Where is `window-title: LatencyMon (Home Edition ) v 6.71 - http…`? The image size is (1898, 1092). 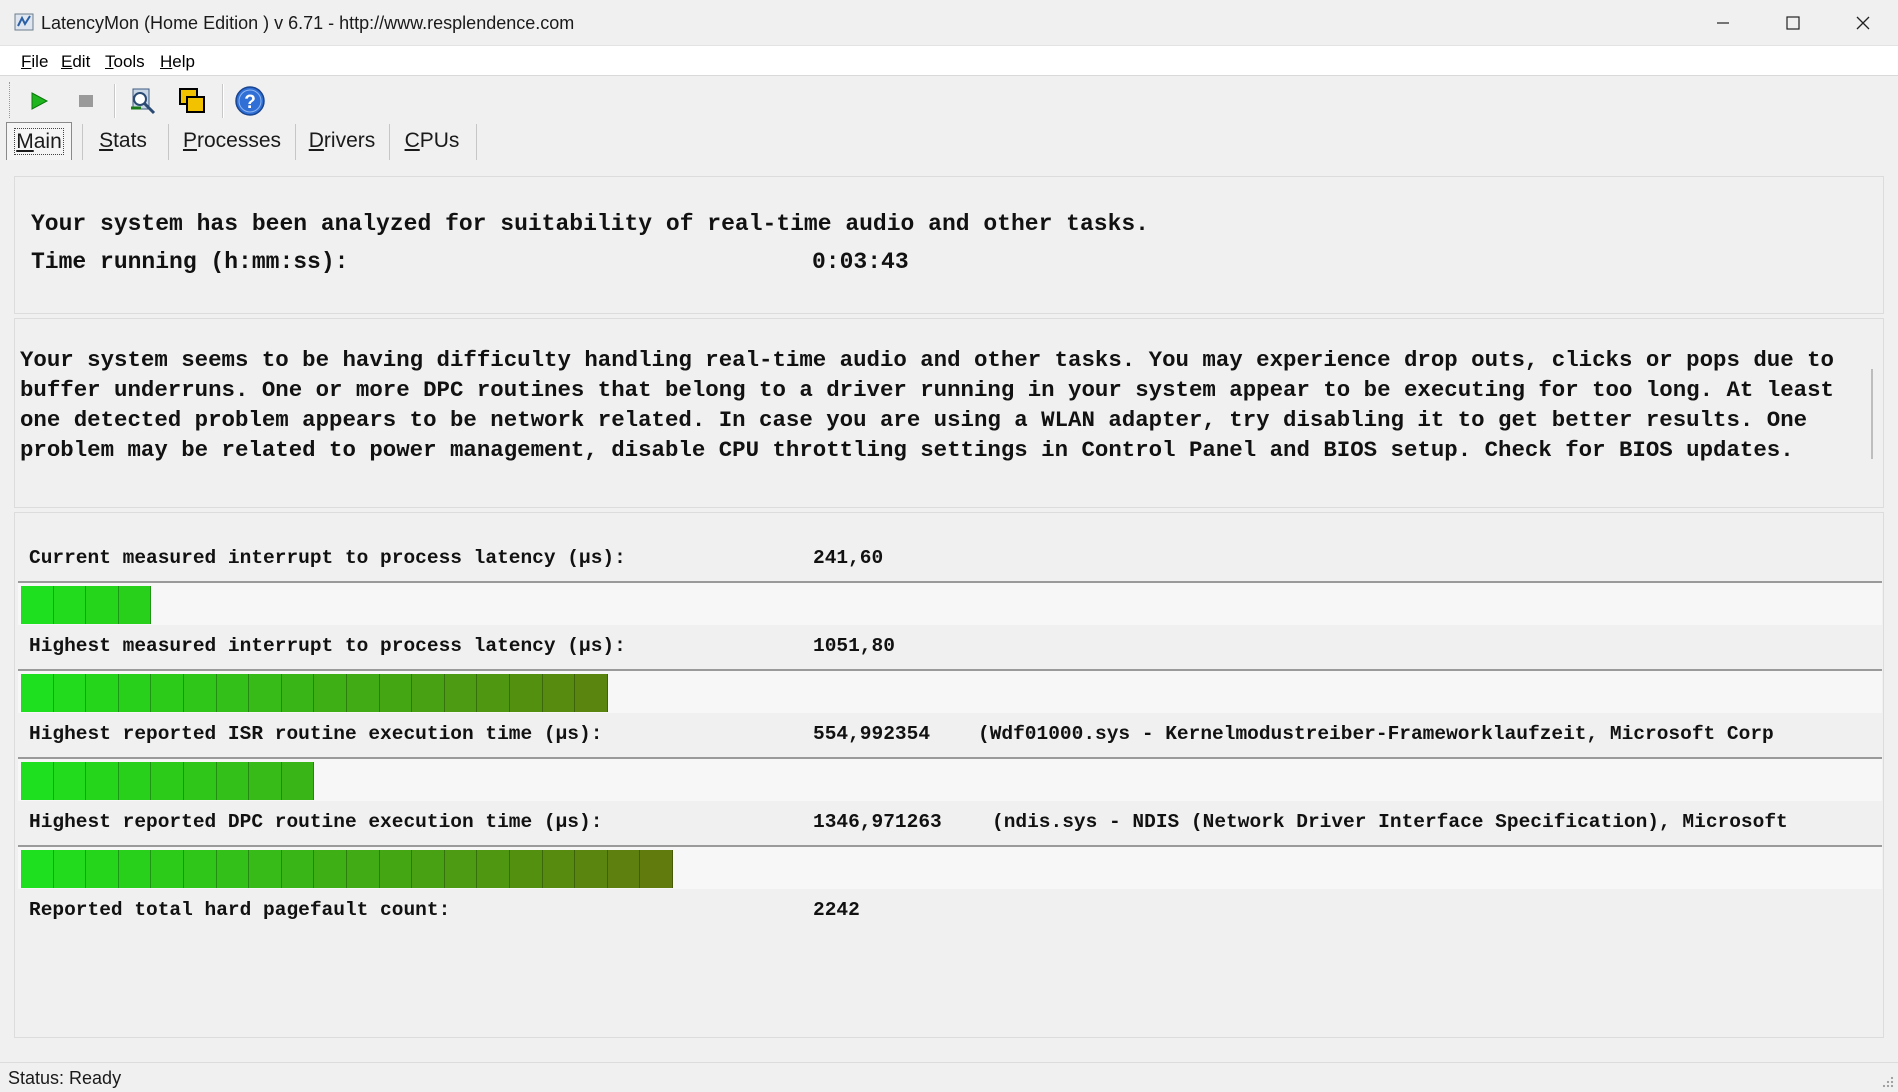 window-title: LatencyMon (Home Edition ) v 6.71 - http… is located at coordinates (308, 23).